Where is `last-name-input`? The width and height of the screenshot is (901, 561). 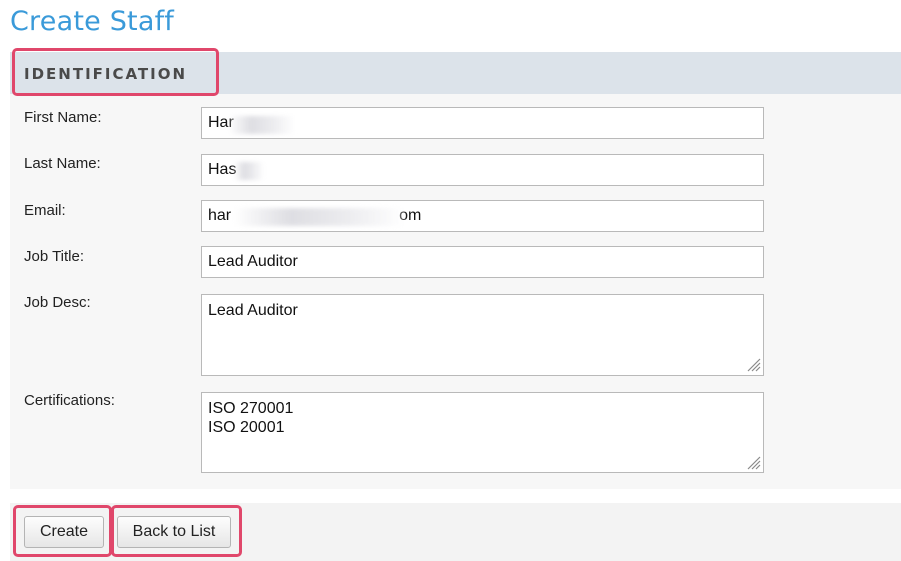 last-name-input is located at coordinates (482, 170).